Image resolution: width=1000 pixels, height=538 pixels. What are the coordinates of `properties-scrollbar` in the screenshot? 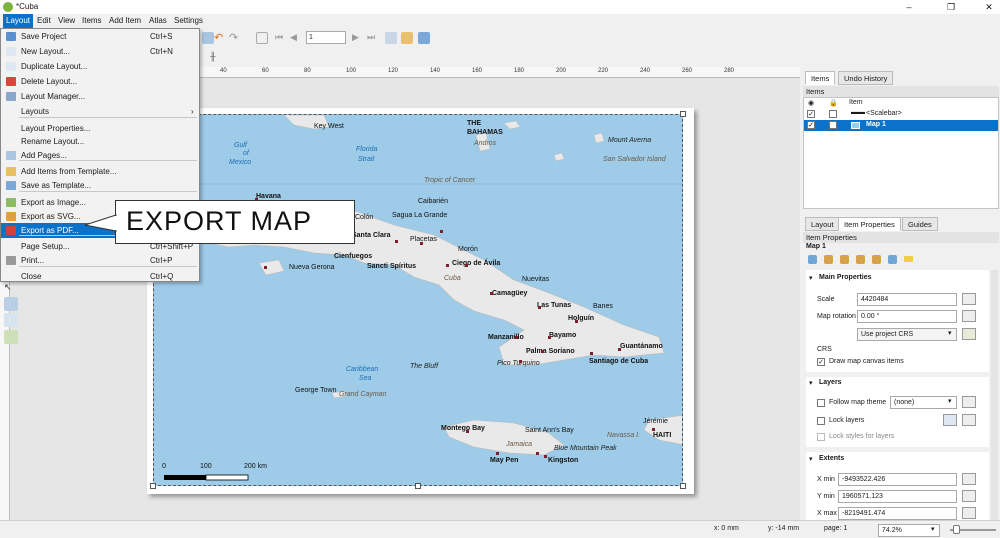 It's located at (994, 395).